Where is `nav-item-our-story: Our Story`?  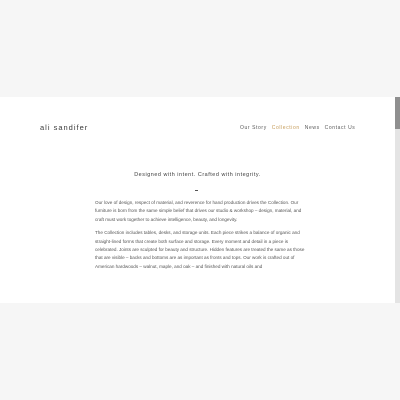
nav-item-our-story: Our Story is located at coordinates (253, 128).